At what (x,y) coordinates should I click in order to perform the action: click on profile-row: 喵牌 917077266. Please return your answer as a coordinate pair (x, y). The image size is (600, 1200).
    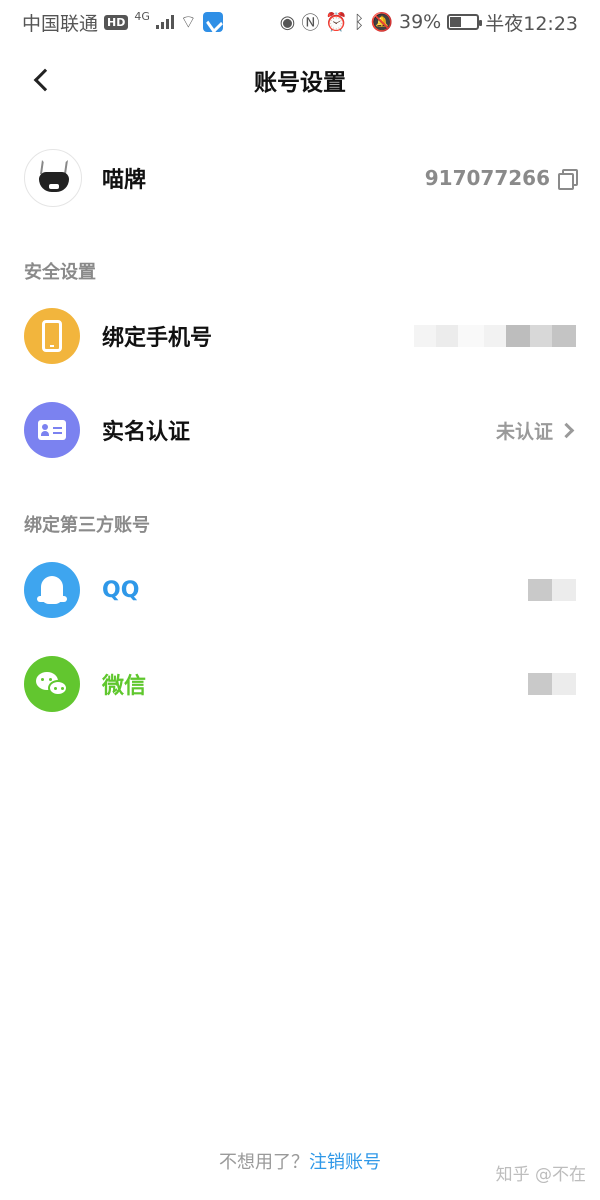
    Looking at the image, I should click on (300, 178).